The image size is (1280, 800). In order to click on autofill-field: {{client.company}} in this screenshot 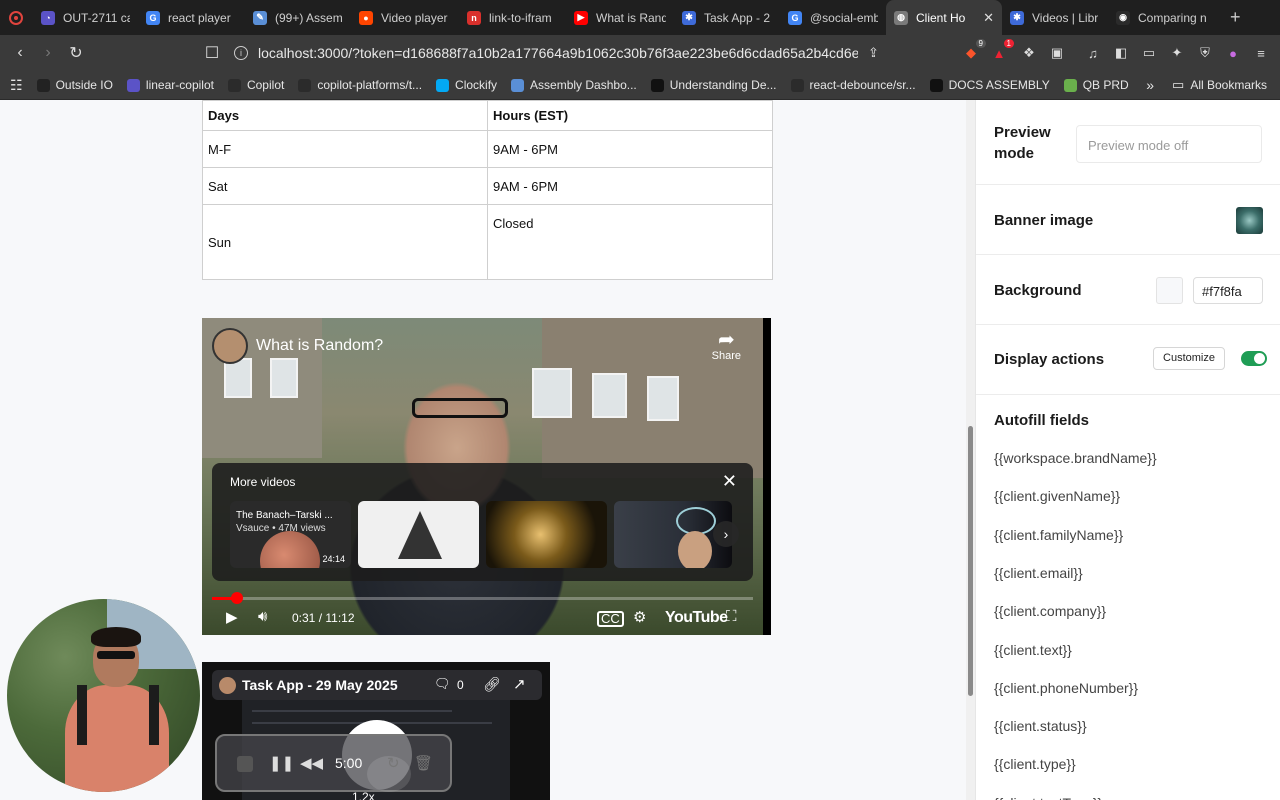, I will do `click(1050, 611)`.